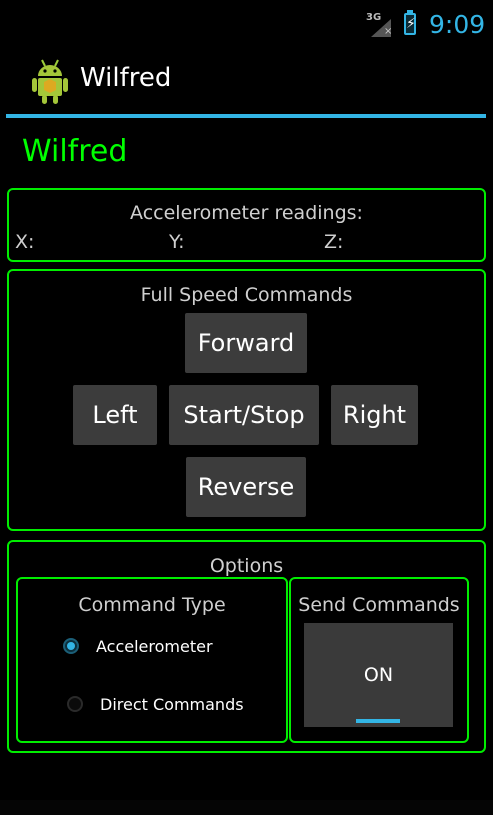 This screenshot has height=815, width=493. Describe the element at coordinates (246, 343) in the screenshot. I see `forward-button: Forward` at that location.